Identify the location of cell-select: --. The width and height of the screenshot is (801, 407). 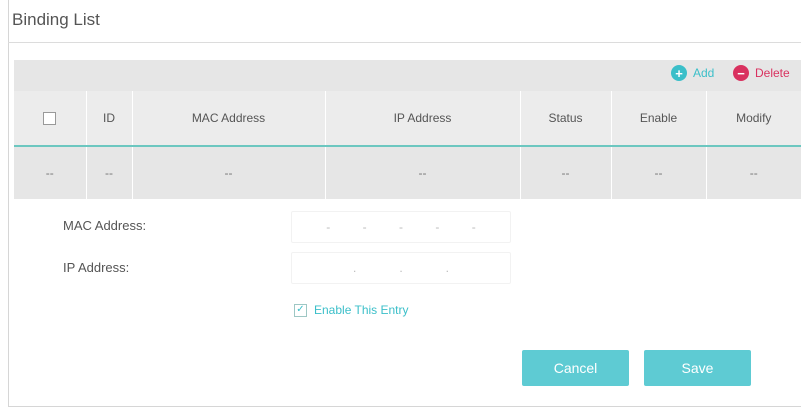
(50, 172).